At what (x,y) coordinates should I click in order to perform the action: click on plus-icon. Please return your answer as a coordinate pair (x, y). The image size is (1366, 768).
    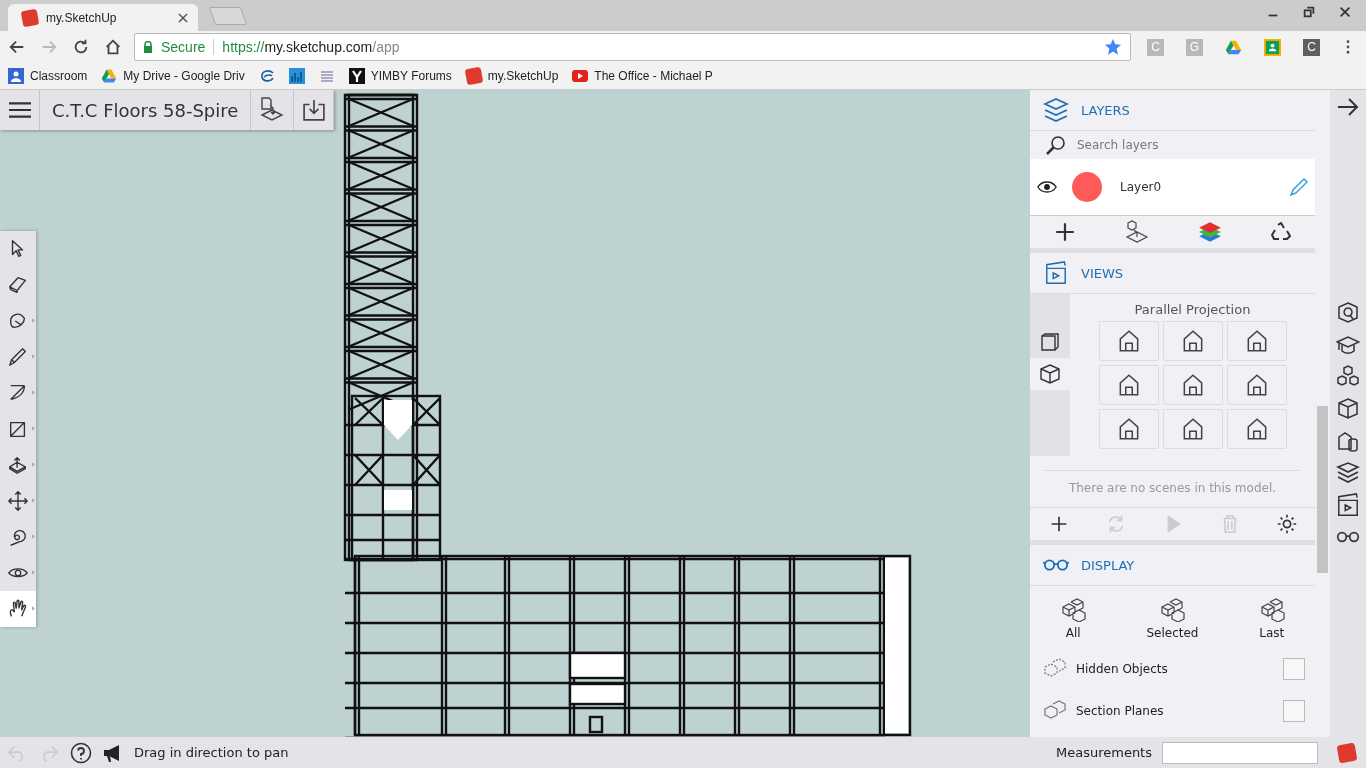
    Looking at the image, I should click on (1064, 232).